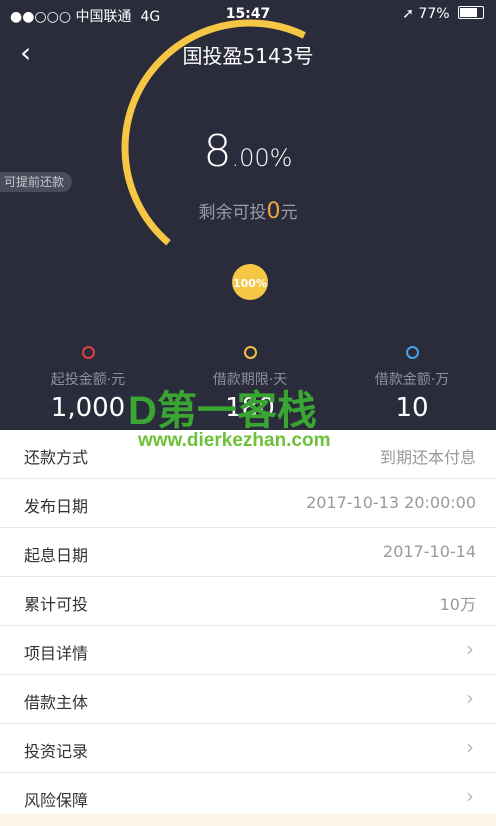  I want to click on link-project-details: 项目详情 ›, so click(248, 650).